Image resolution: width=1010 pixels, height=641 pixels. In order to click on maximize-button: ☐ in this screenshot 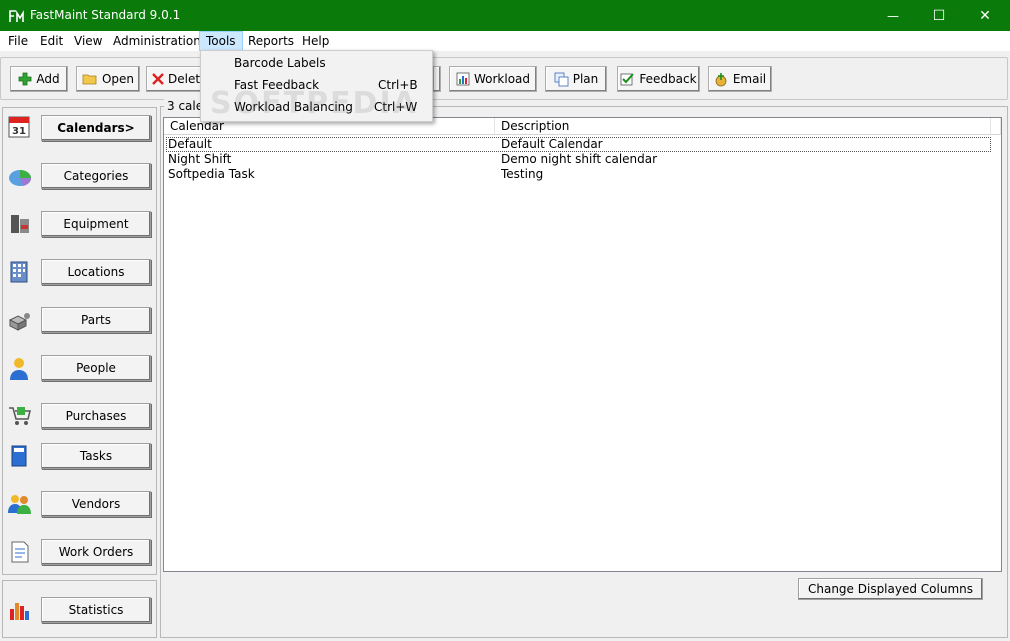, I will do `click(939, 15)`.